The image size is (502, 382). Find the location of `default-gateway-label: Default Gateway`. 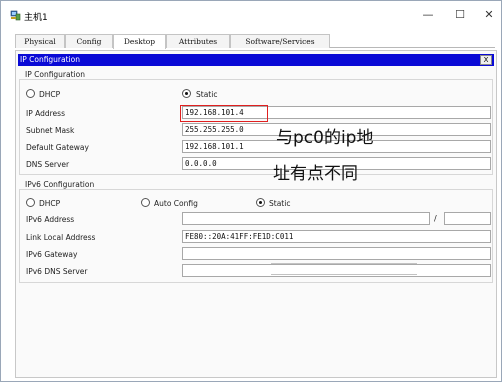

default-gateway-label: Default Gateway is located at coordinates (57, 147).